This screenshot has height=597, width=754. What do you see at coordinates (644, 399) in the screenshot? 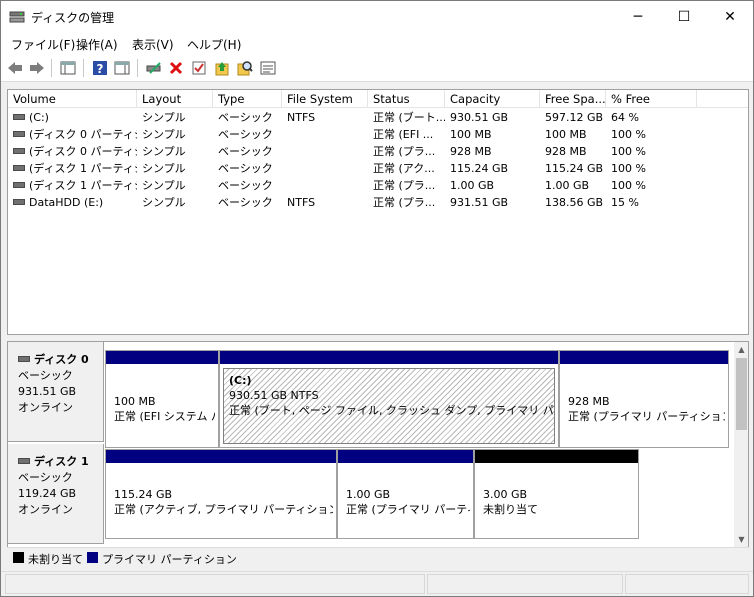
I see `partition-disk0-recovery: 928 MB 正常 (プライマリ パーティション)` at bounding box center [644, 399].